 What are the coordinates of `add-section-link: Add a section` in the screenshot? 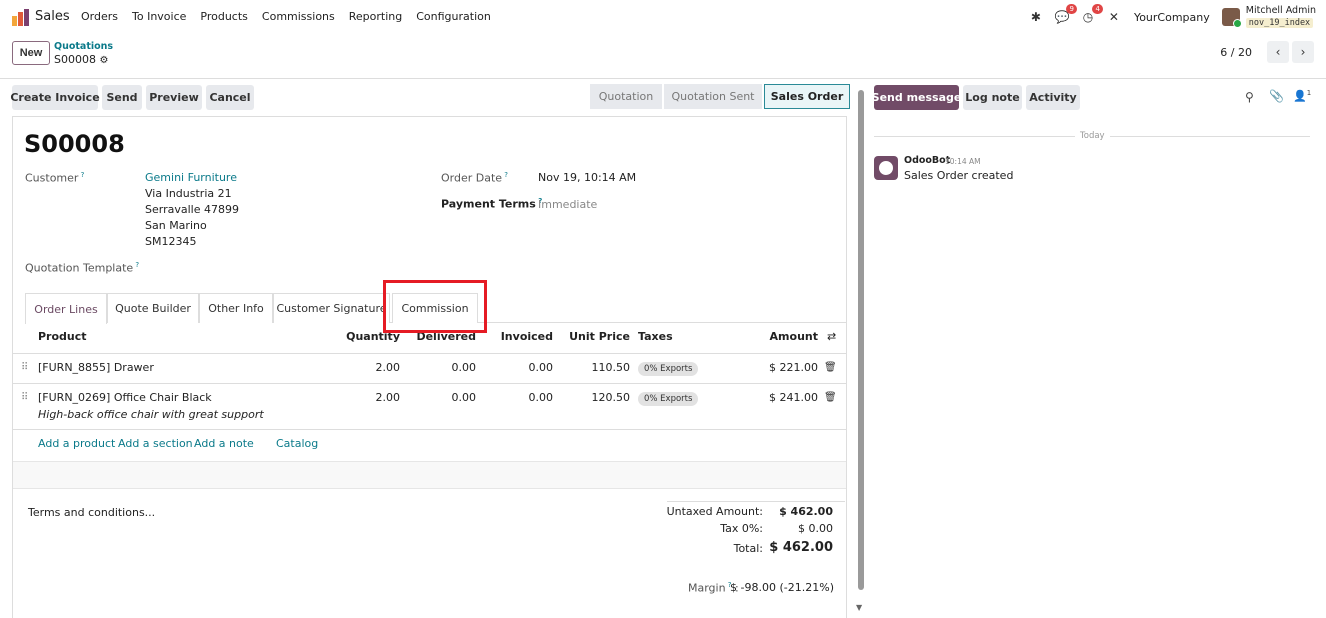 It's located at (155, 443).